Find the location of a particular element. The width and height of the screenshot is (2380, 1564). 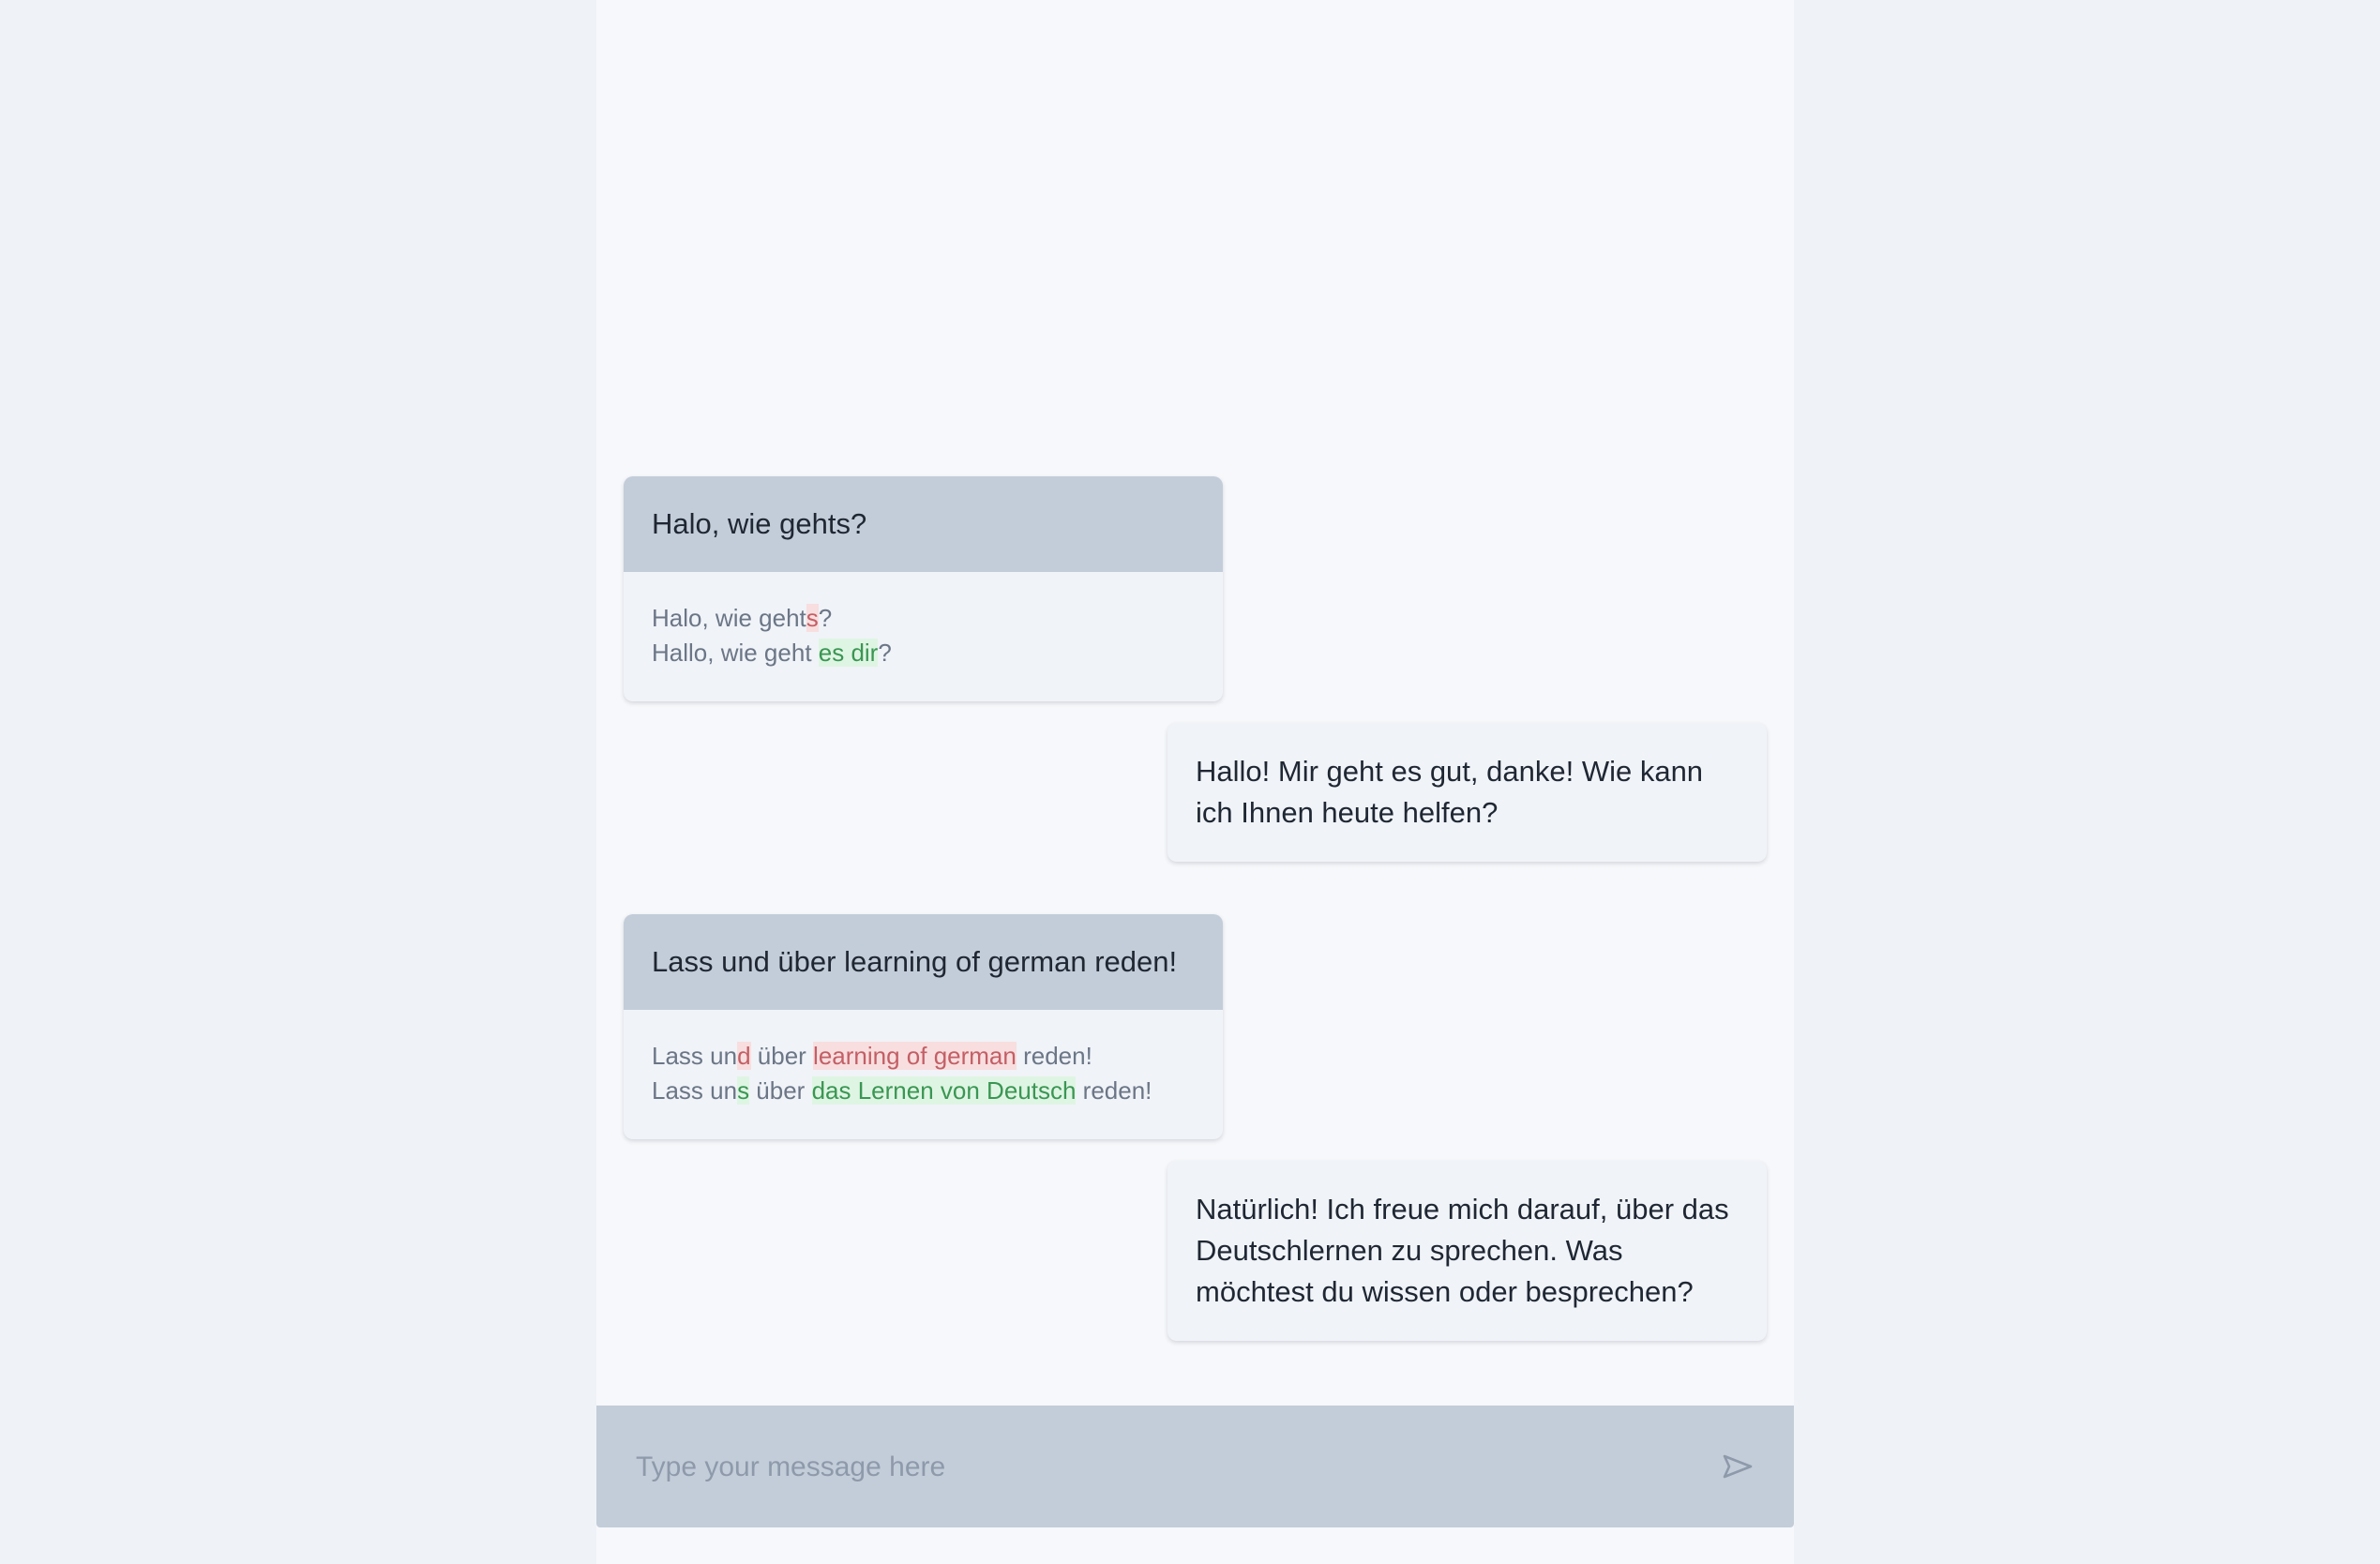

message-composer is located at coordinates (1195, 1467).